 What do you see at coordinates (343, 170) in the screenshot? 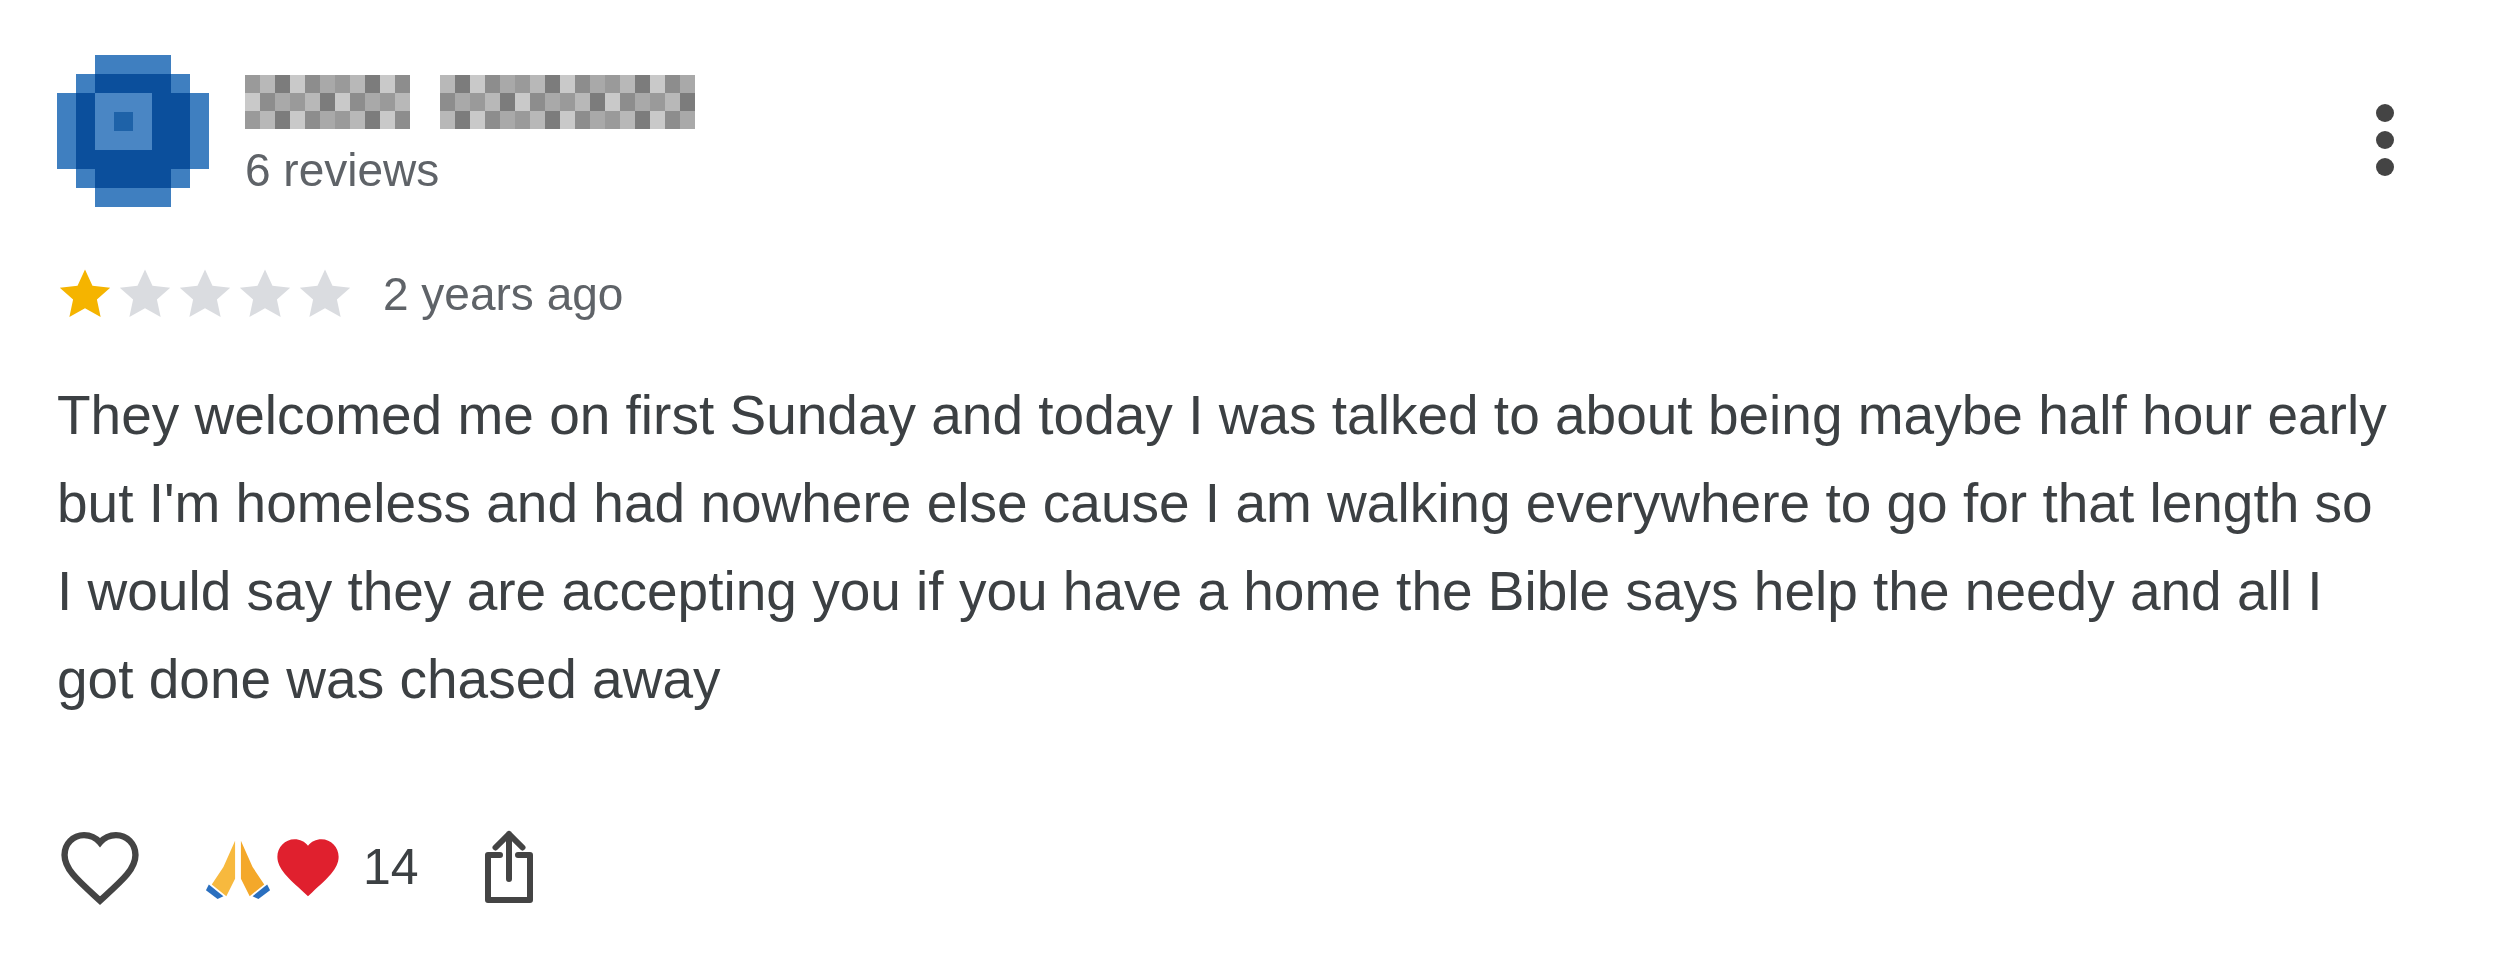
I see `review-count: 6 reviews` at bounding box center [343, 170].